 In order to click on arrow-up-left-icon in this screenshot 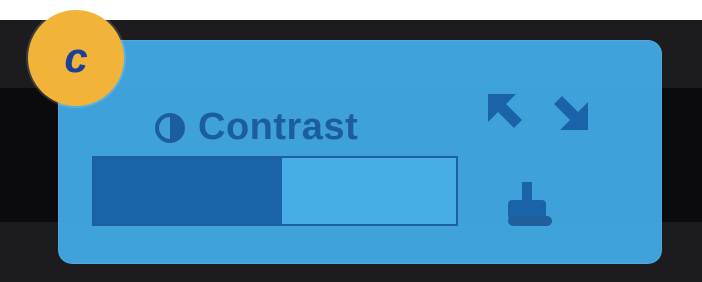, I will do `click(506, 112)`.